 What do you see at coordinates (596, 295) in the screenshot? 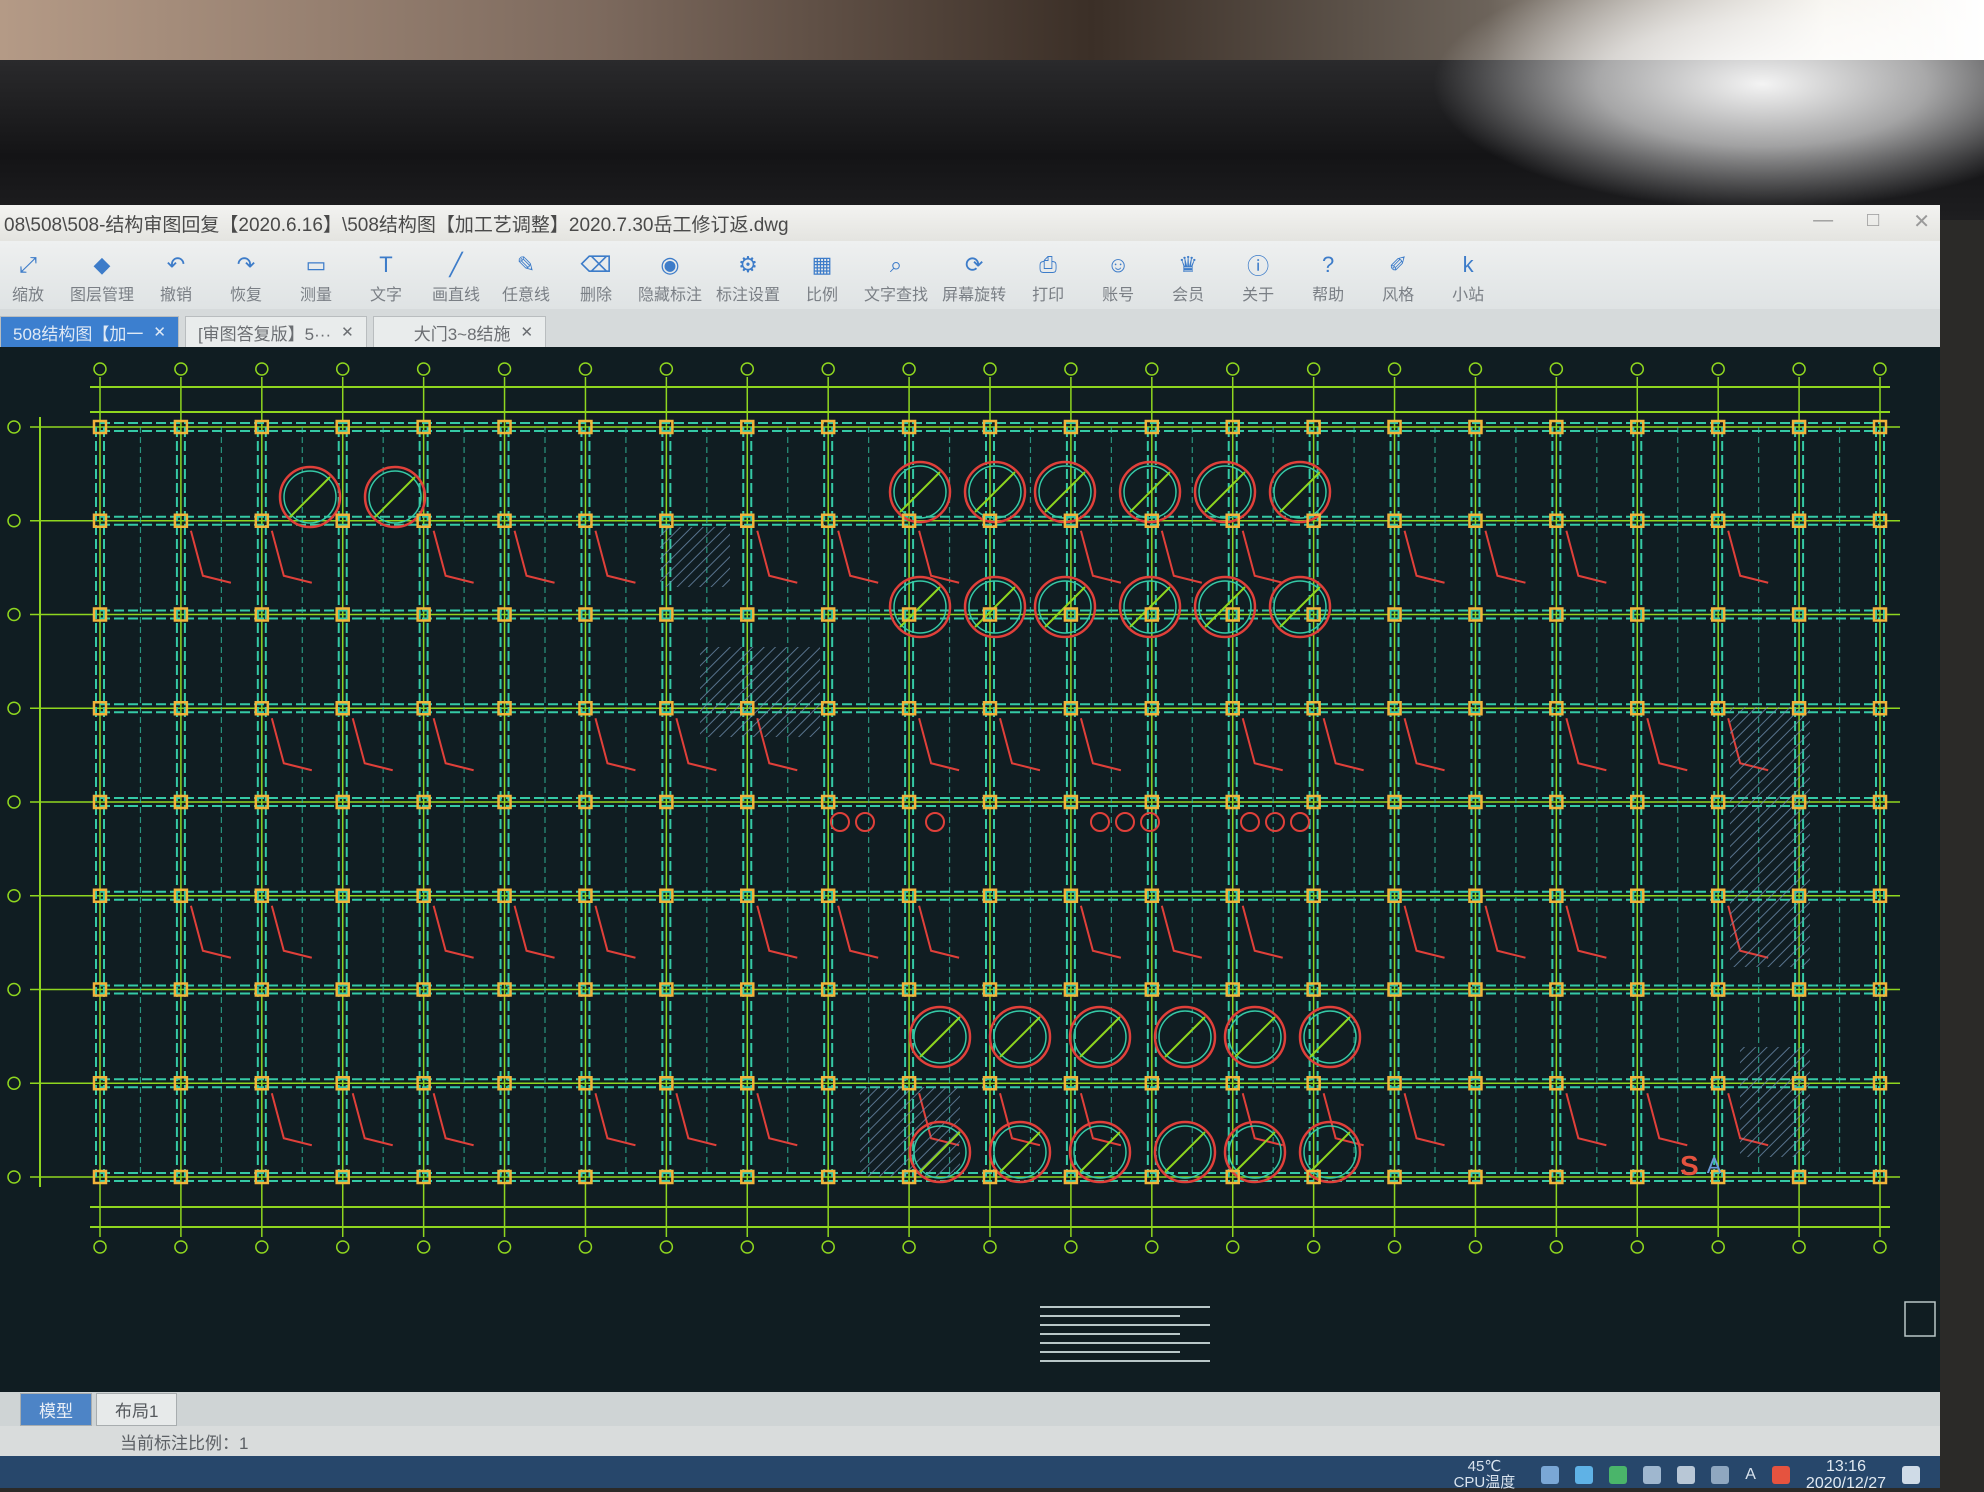
I see `toolbar-label: 删除` at bounding box center [596, 295].